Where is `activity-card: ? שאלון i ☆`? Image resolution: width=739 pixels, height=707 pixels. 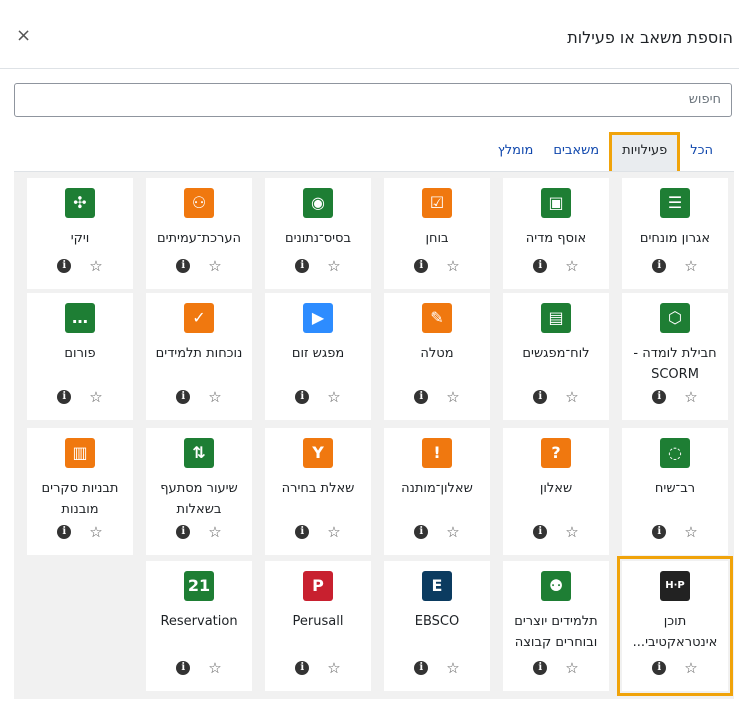 activity-card: ? שאלון i ☆ is located at coordinates (556, 491).